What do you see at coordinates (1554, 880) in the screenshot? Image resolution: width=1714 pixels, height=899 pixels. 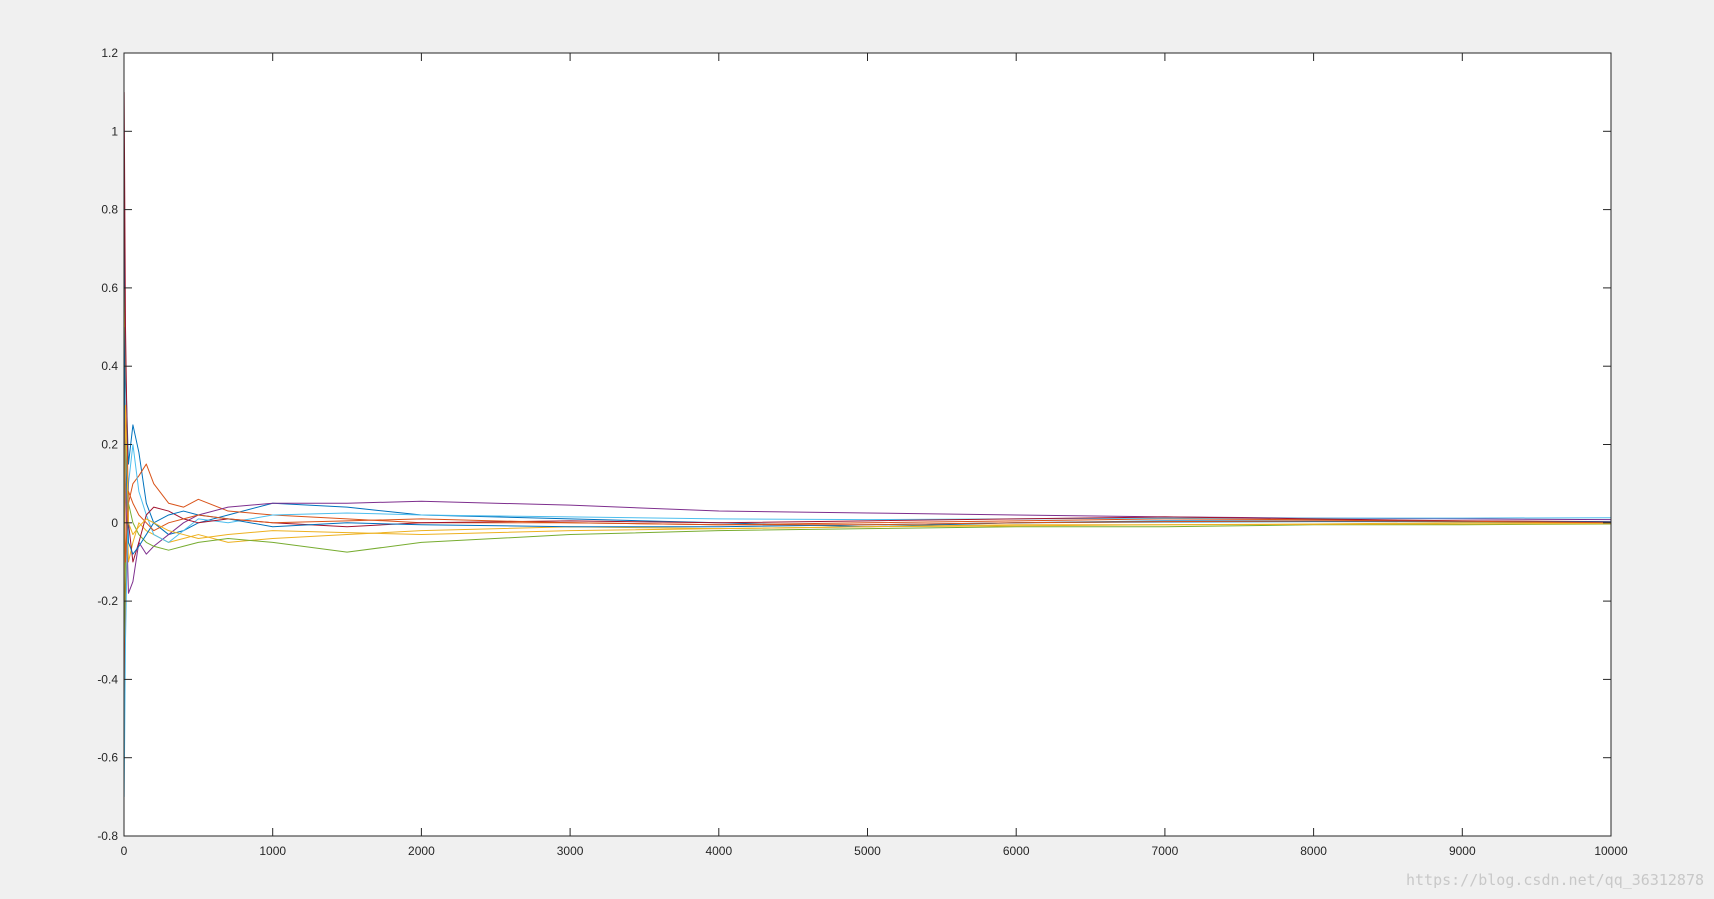 I see `watermark-text: https://blog.csdn.net/qq_36312878` at bounding box center [1554, 880].